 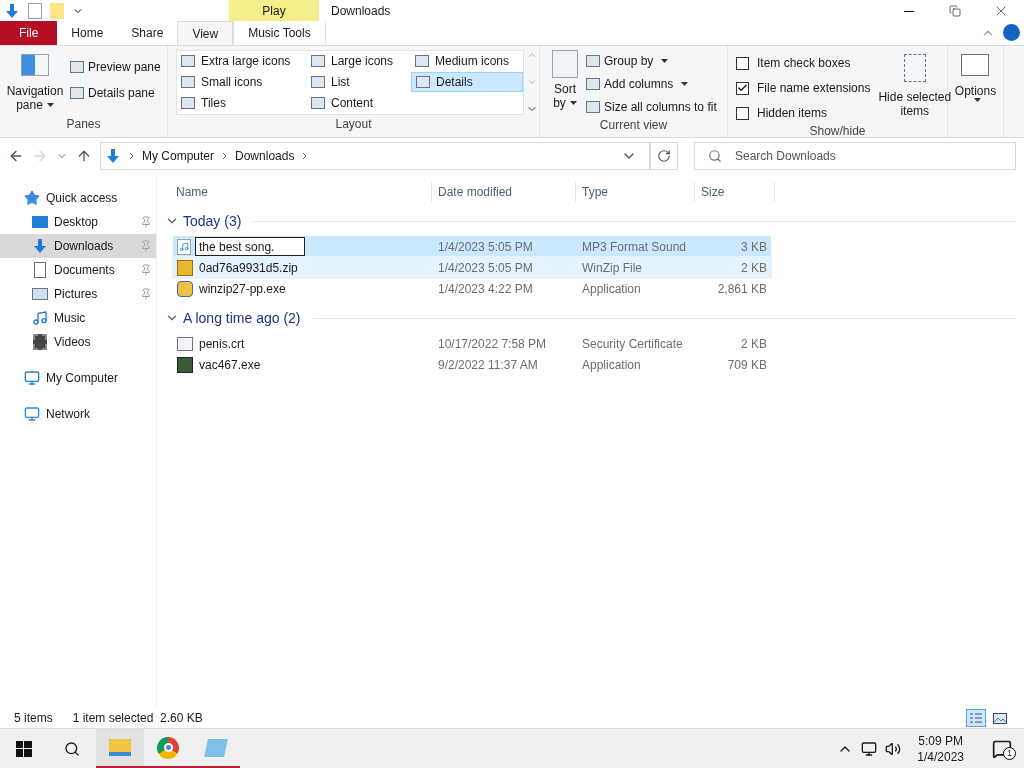 What do you see at coordinates (84, 156) in the screenshot?
I see `up-icon` at bounding box center [84, 156].